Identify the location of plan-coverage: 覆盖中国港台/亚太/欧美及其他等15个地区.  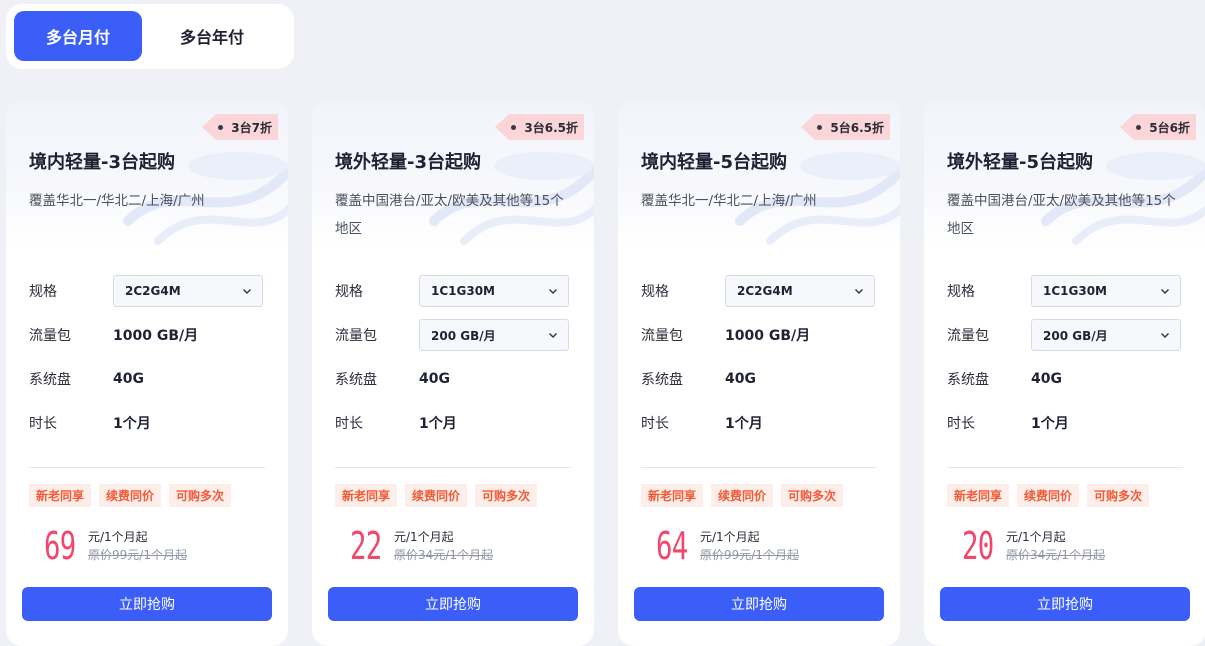
(1061, 215).